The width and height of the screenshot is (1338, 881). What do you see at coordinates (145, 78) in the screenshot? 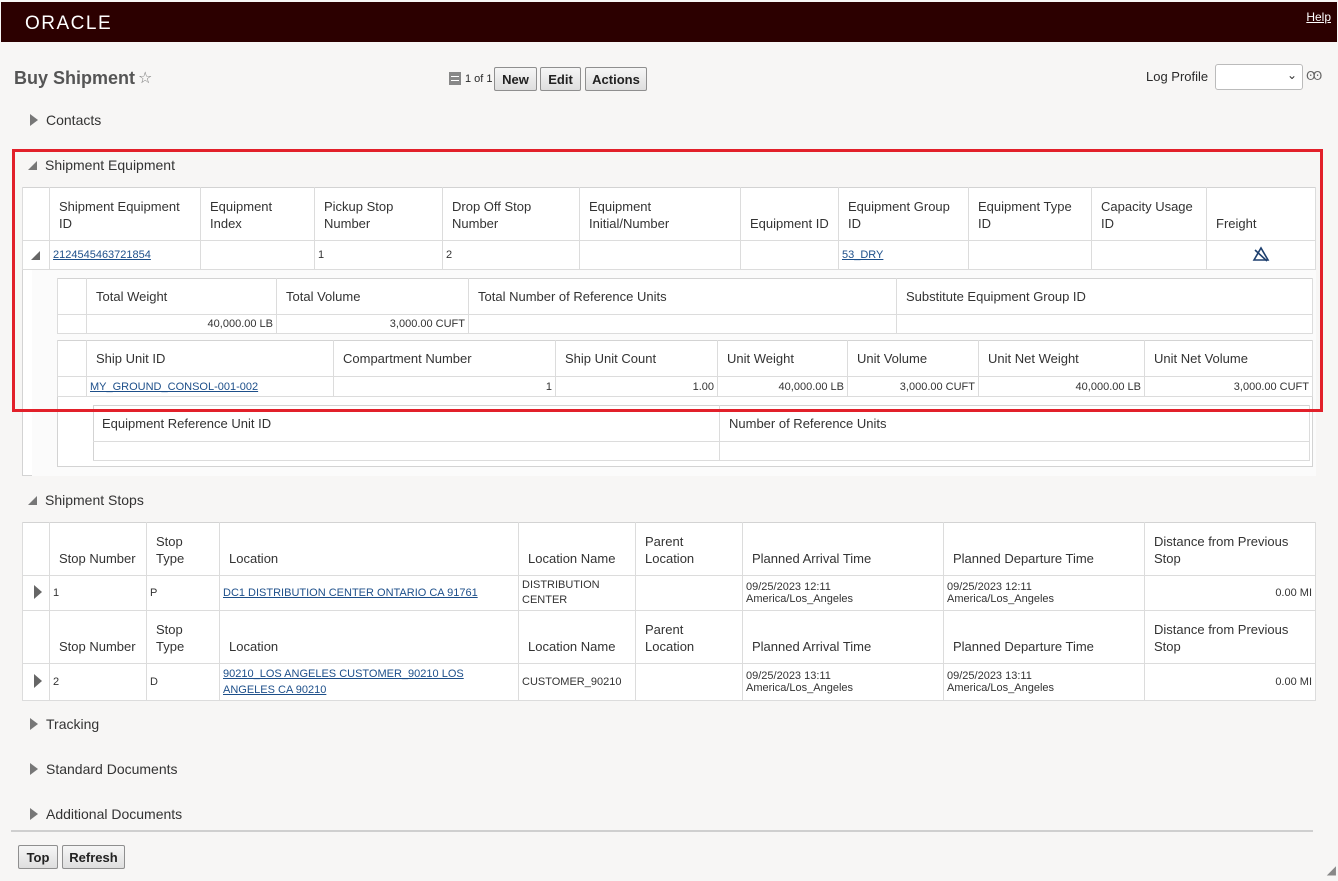
I see `favorite-star-icon: ☆` at bounding box center [145, 78].